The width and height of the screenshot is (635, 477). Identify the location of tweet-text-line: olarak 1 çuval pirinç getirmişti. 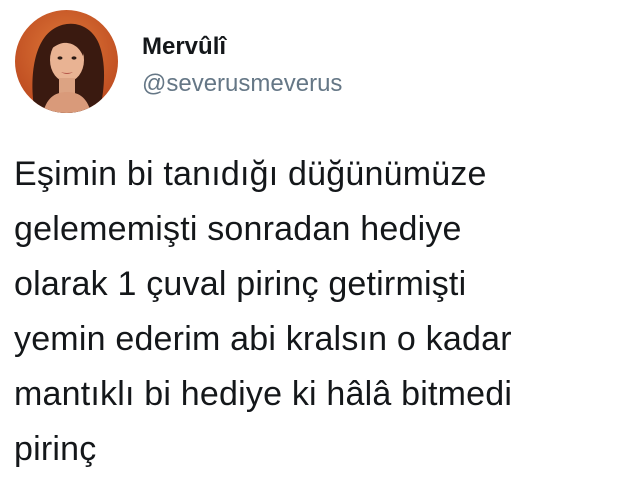
(240, 284).